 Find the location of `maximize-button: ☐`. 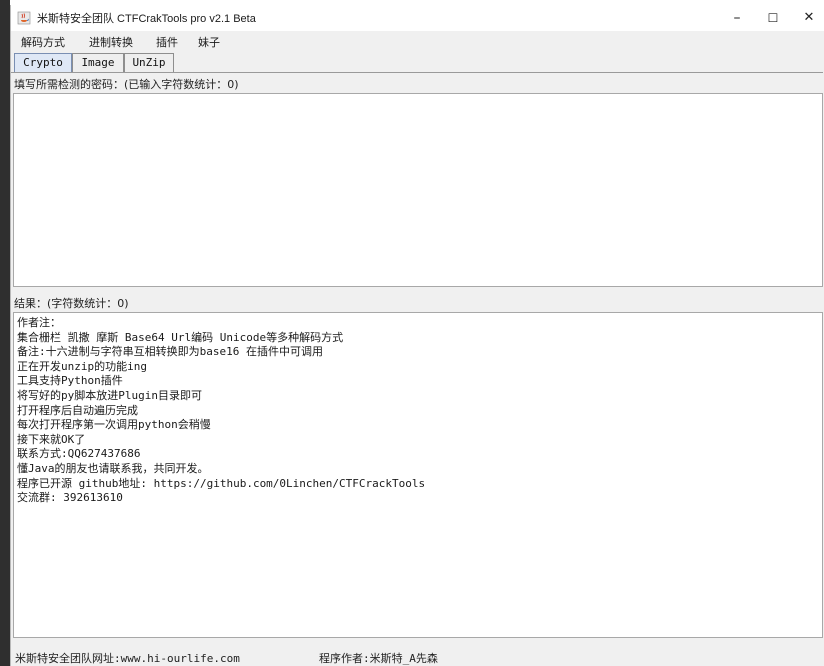

maximize-button: ☐ is located at coordinates (773, 18).